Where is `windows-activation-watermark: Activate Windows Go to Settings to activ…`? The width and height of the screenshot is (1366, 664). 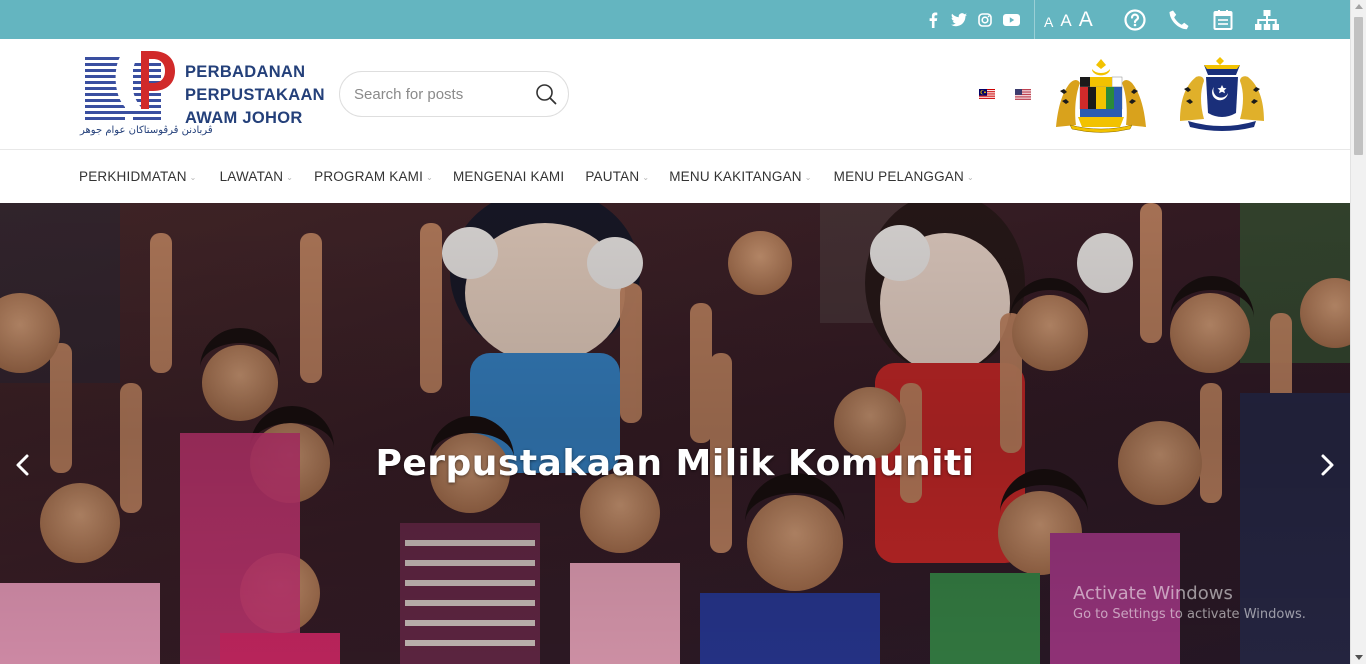 windows-activation-watermark: Activate Windows Go to Settings to activ… is located at coordinates (1189, 602).